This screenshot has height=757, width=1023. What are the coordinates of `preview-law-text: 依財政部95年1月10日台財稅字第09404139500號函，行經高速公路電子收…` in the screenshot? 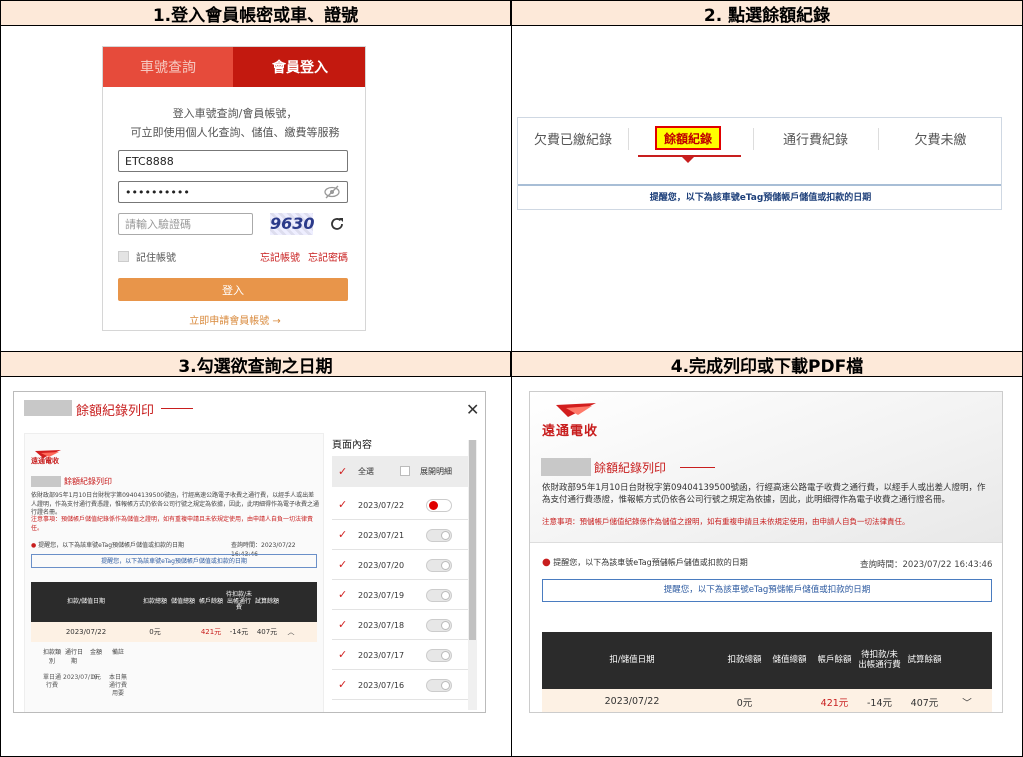 It's located at (175, 504).